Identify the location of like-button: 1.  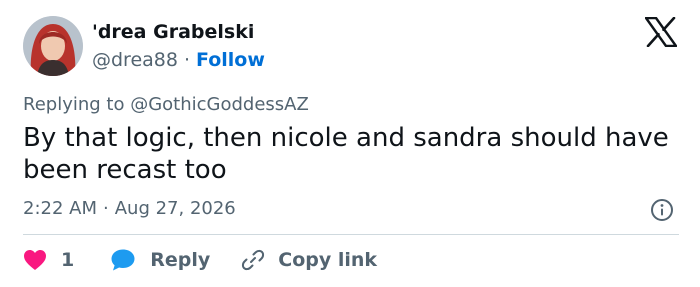
(48, 260).